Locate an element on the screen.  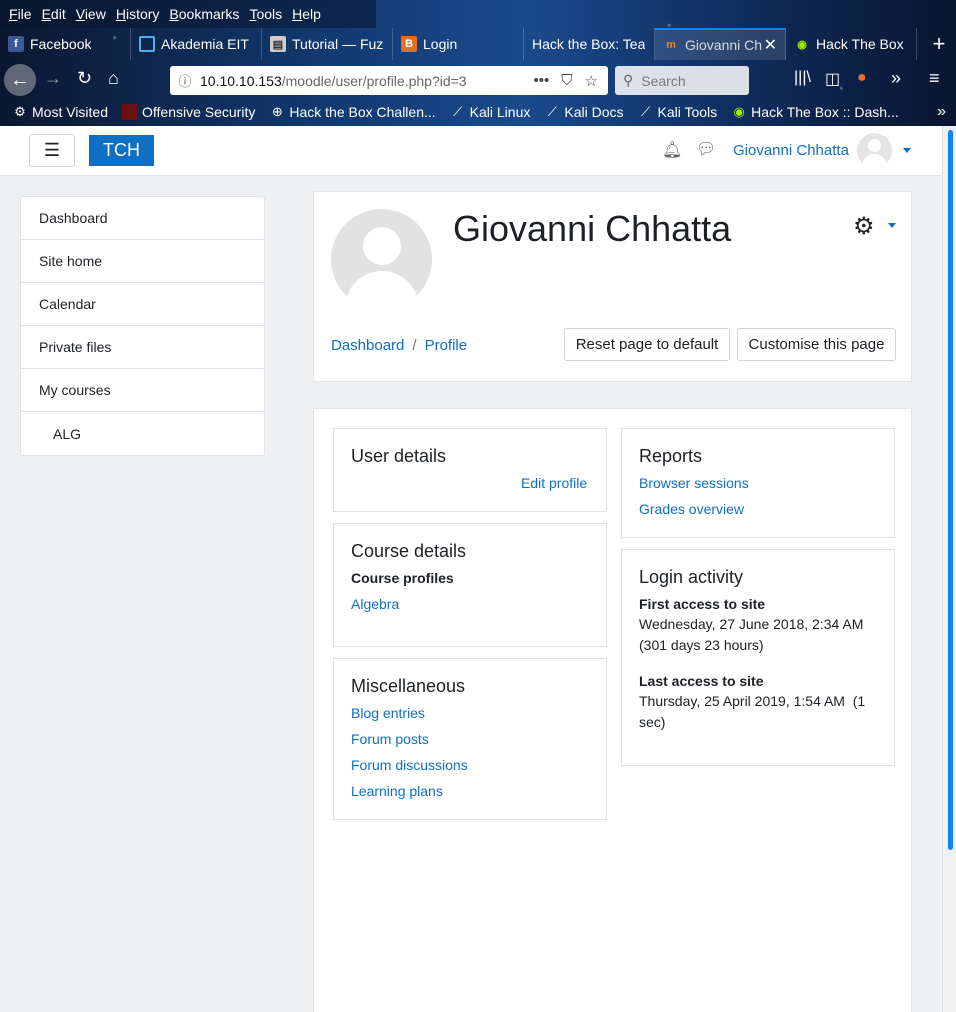
search-input: ⚲ Search is located at coordinates (682, 80).